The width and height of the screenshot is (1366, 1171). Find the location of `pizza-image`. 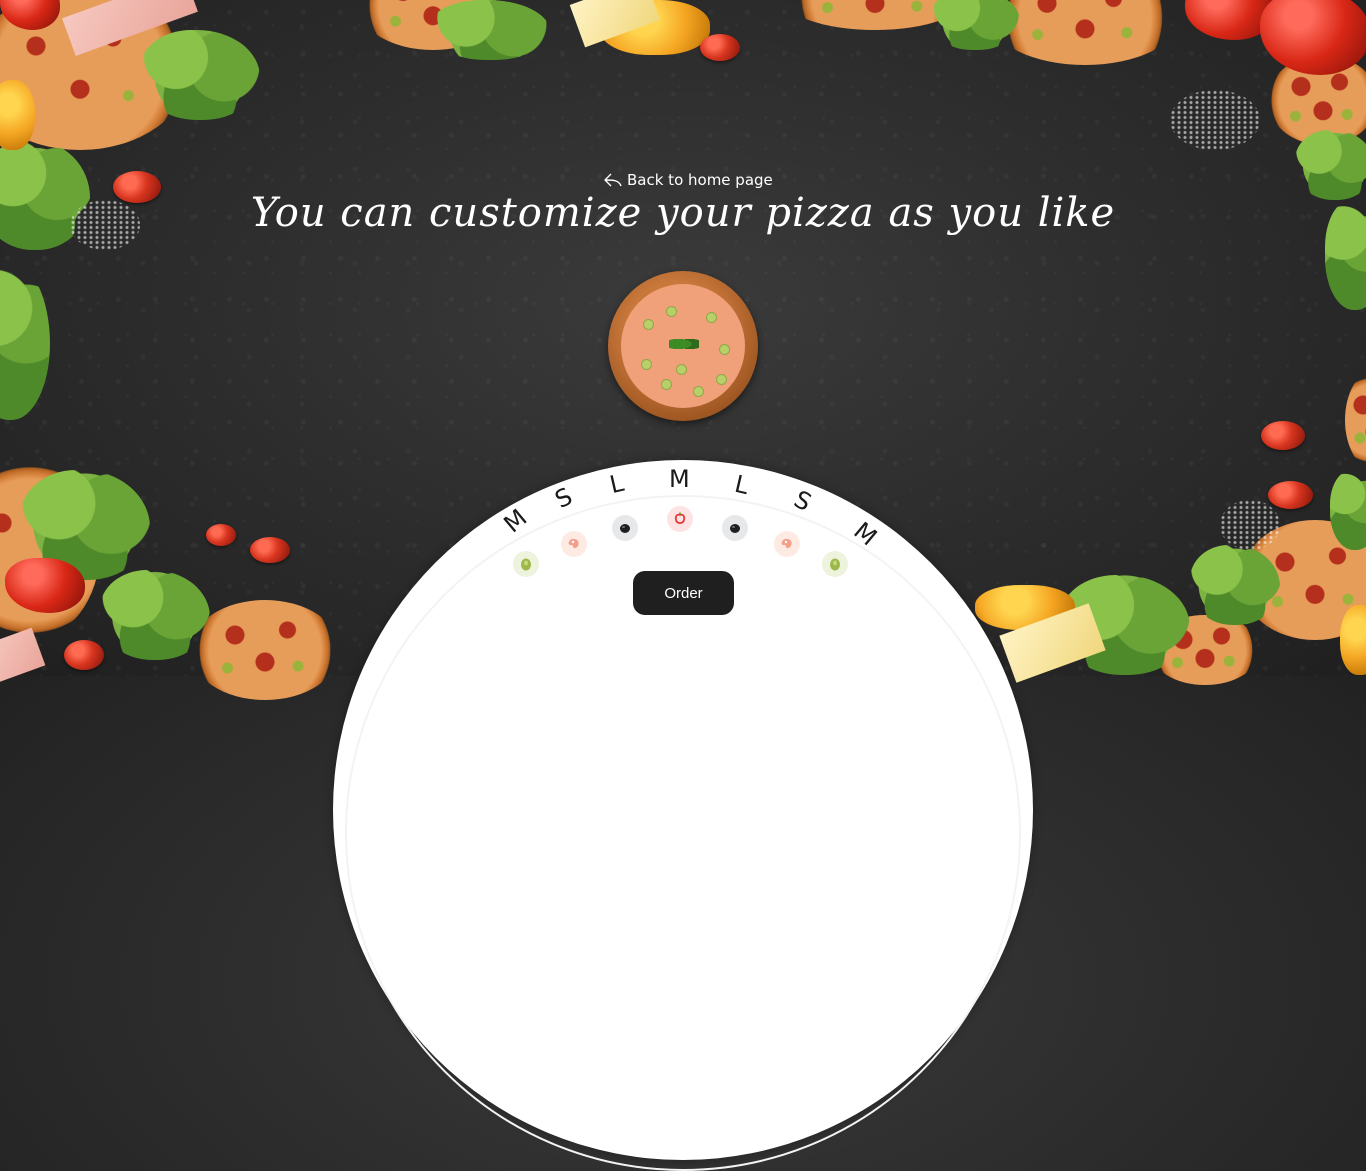

pizza-image is located at coordinates (683, 346).